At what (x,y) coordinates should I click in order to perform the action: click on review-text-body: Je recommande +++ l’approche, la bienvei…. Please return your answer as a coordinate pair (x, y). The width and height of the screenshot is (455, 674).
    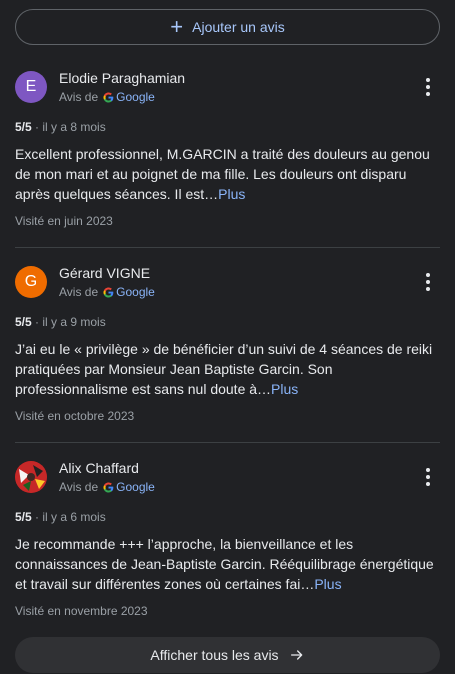
    Looking at the image, I should click on (224, 564).